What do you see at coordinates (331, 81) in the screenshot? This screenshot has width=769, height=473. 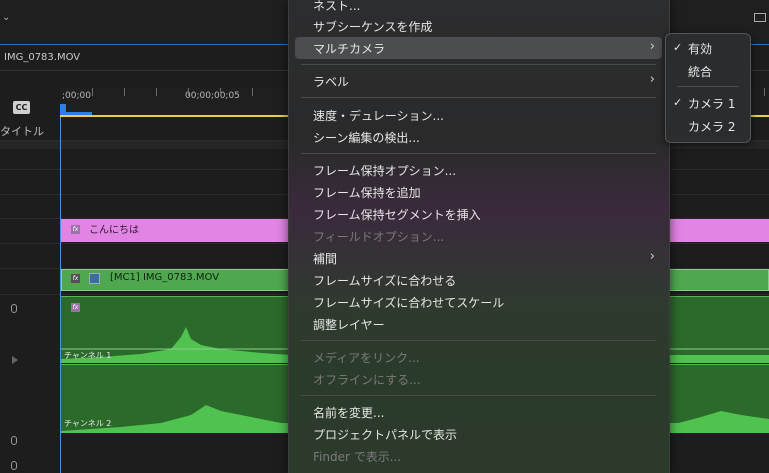 I see `menu-item-label: ラベル` at bounding box center [331, 81].